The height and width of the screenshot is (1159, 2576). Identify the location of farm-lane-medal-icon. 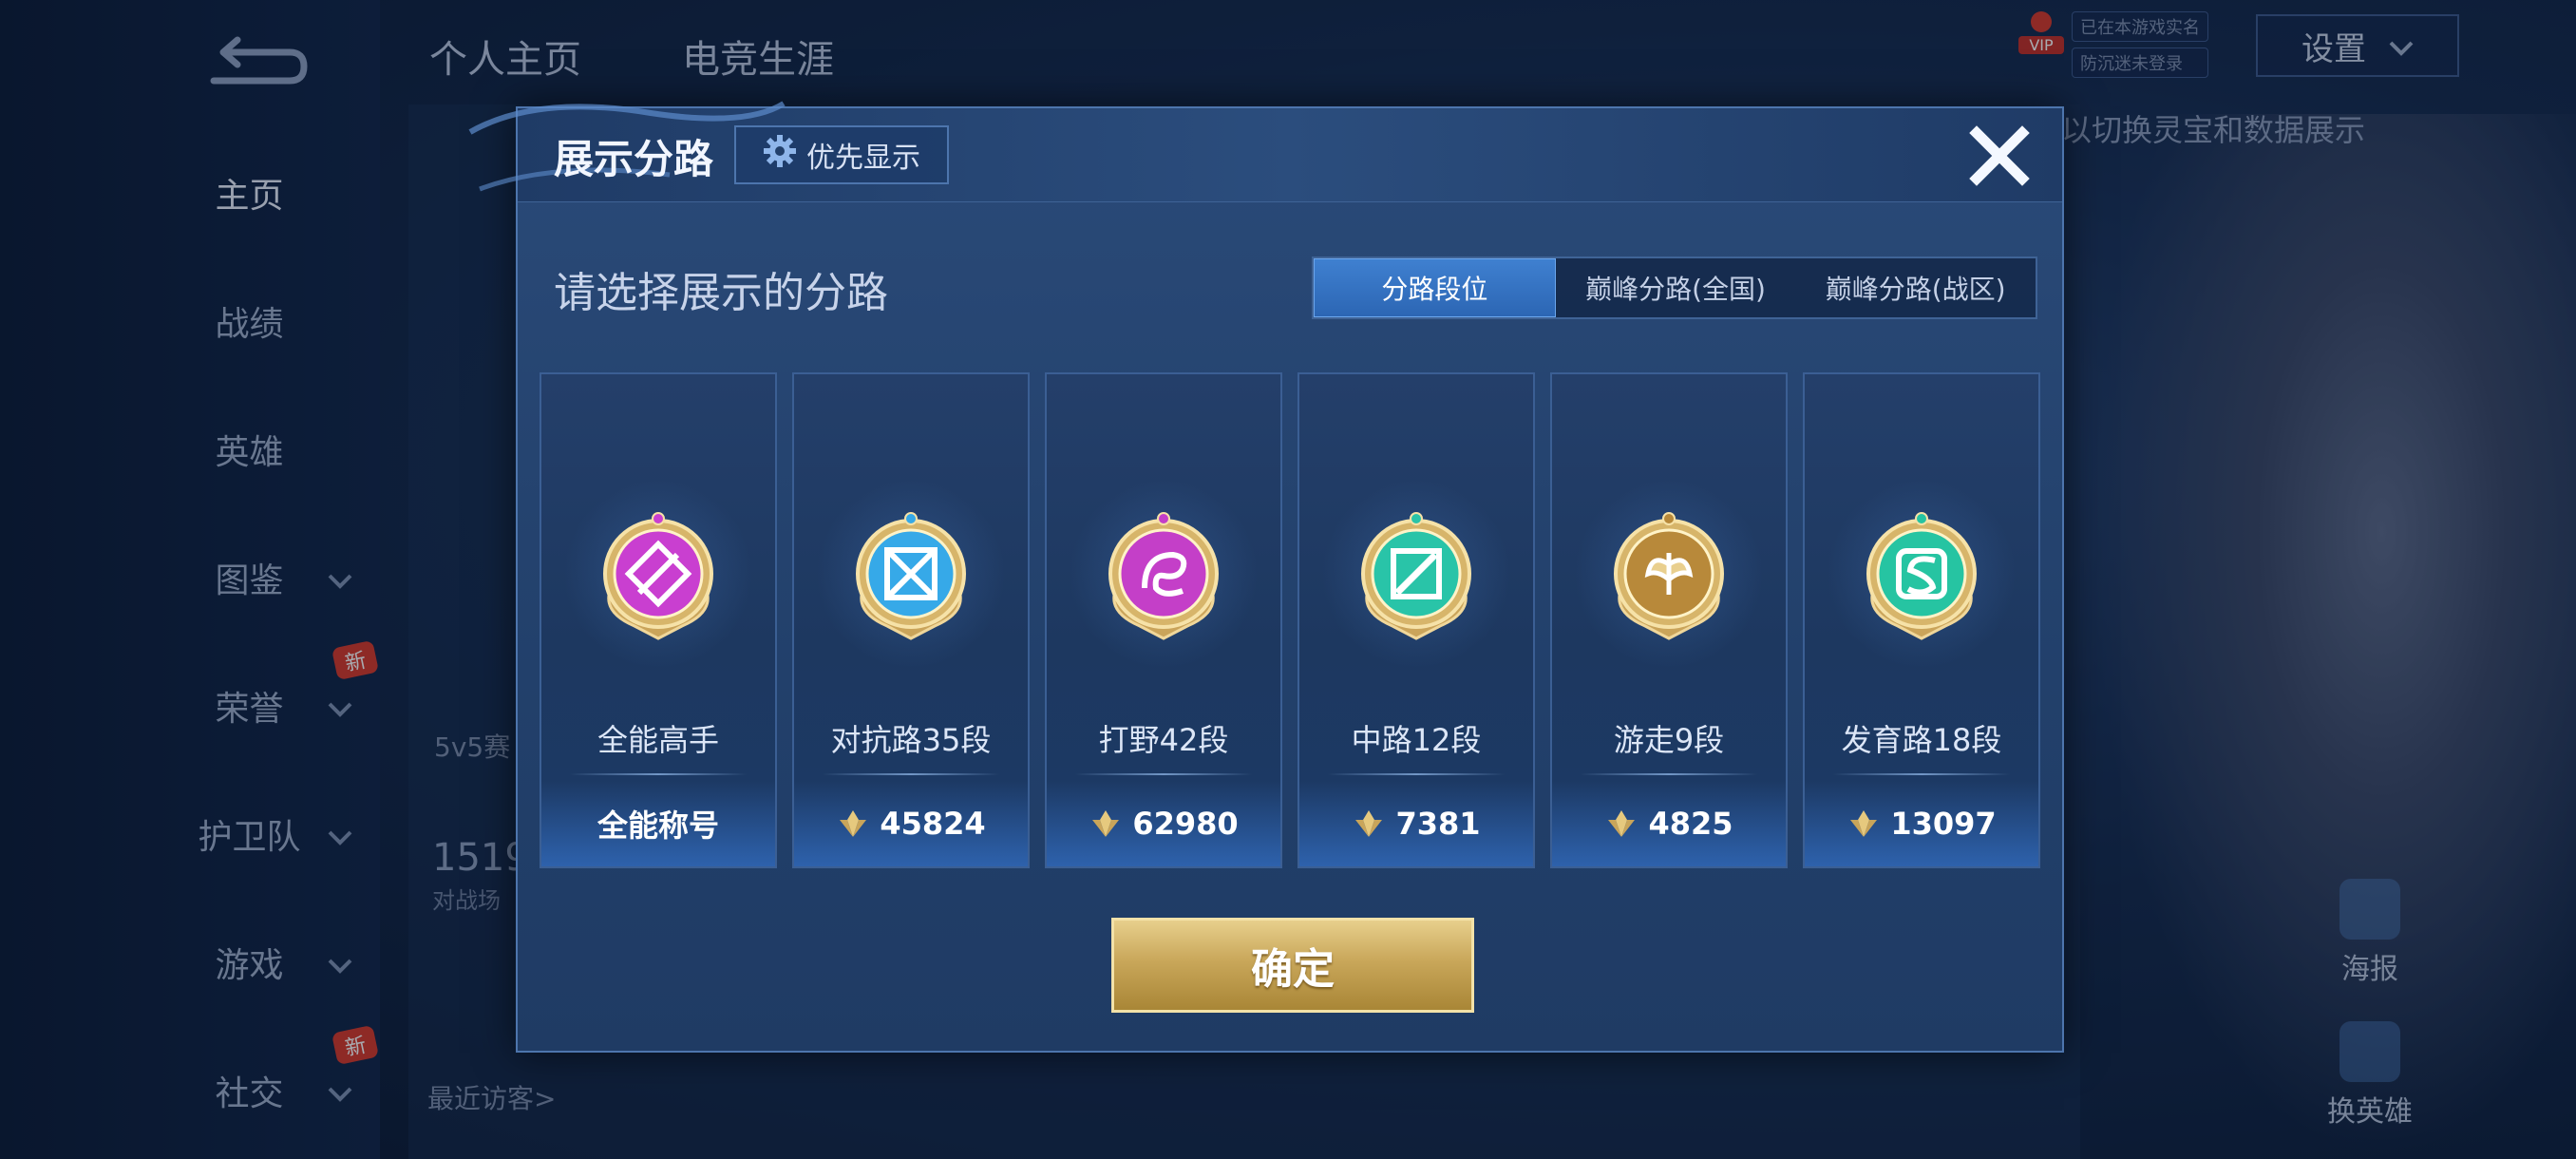
(1922, 574).